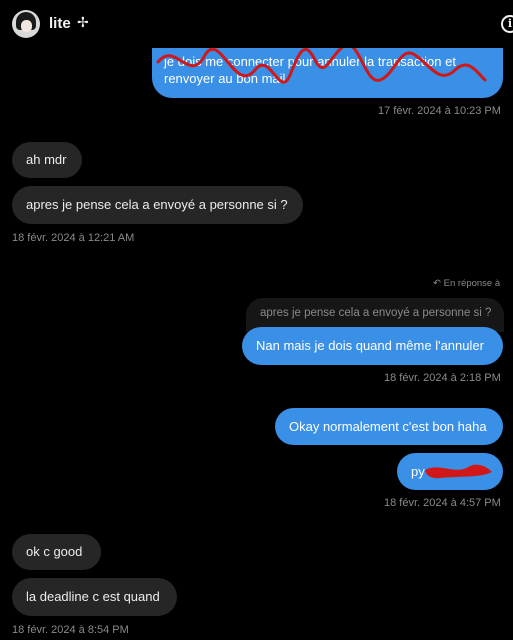  I want to click on message-bubble-incoming: ok c good, so click(56, 552).